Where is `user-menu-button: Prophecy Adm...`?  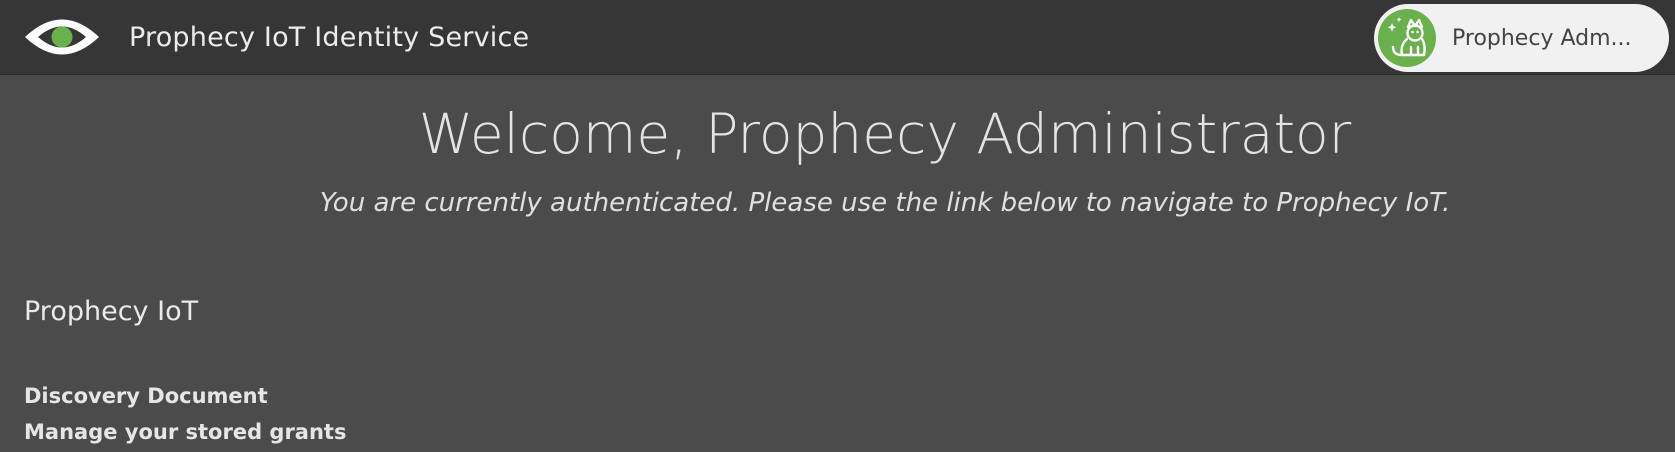 user-menu-button: Prophecy Adm... is located at coordinates (1521, 38).